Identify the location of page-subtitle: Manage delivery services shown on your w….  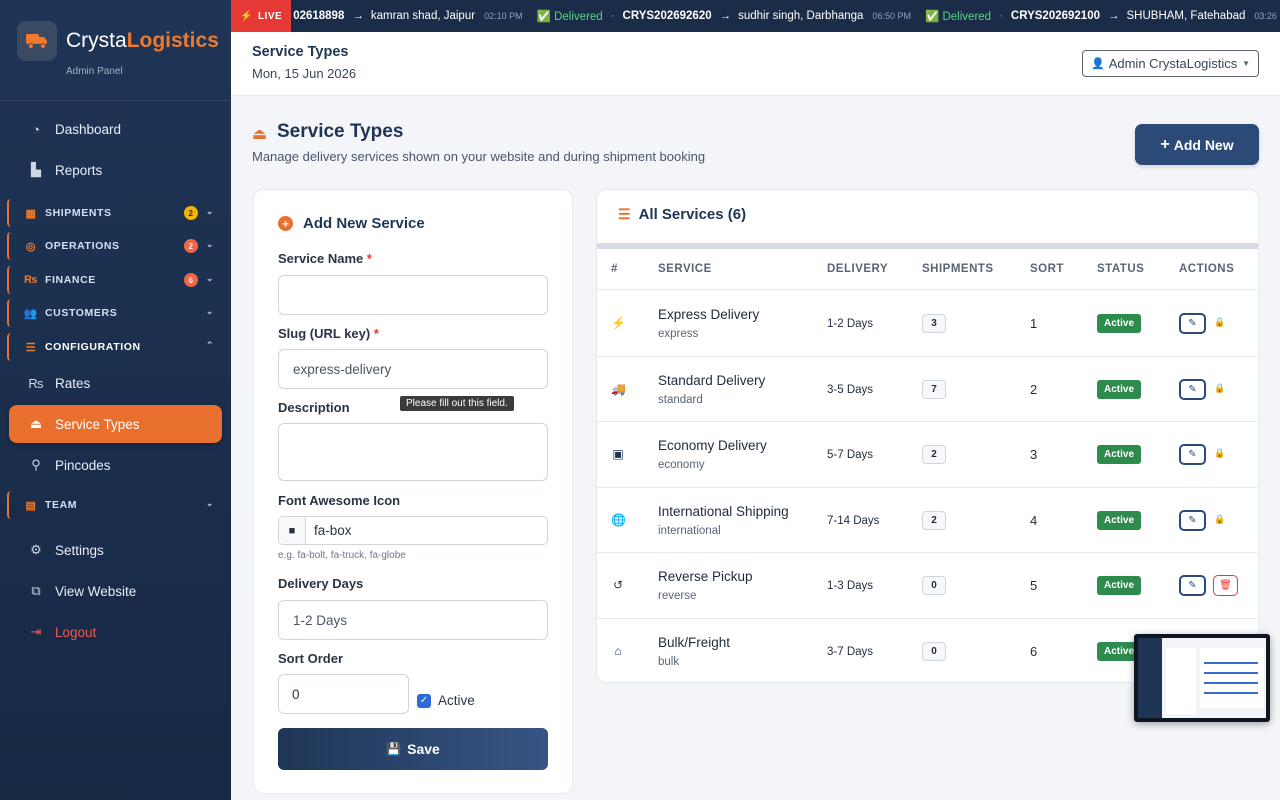
(479, 156).